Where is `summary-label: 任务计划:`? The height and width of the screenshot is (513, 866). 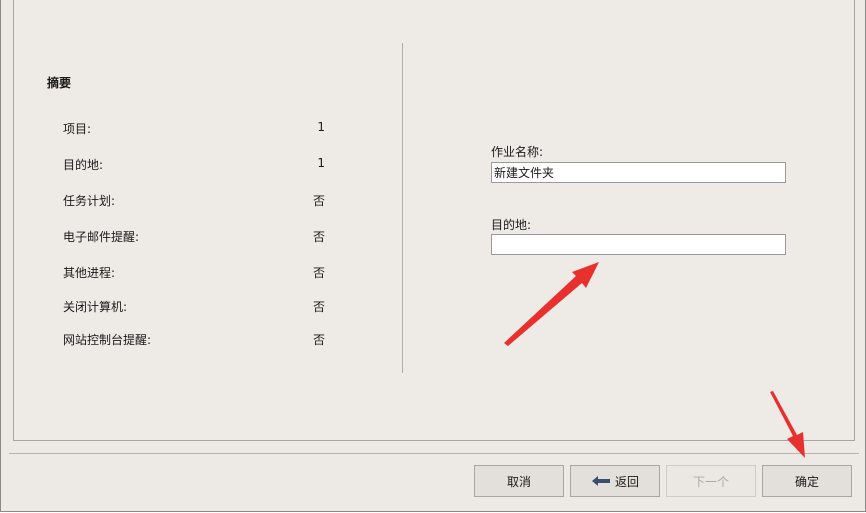
summary-label: 任务计划: is located at coordinates (89, 201).